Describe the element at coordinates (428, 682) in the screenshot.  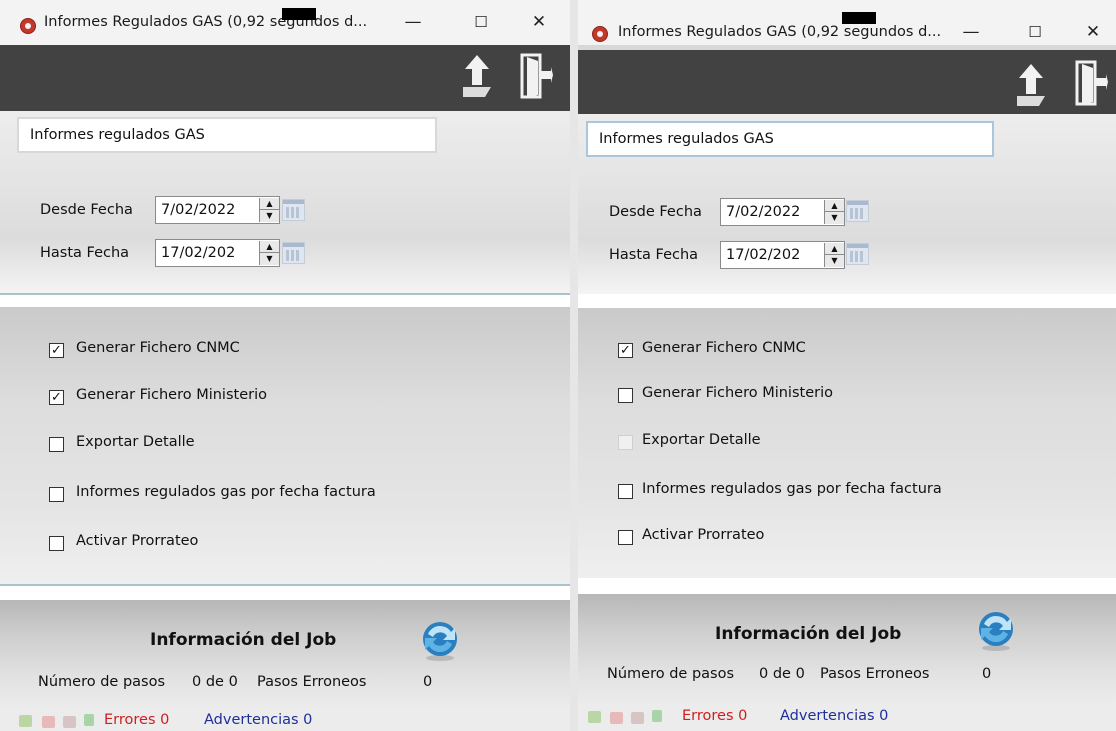
I see `errors-steps-value: 0` at that location.